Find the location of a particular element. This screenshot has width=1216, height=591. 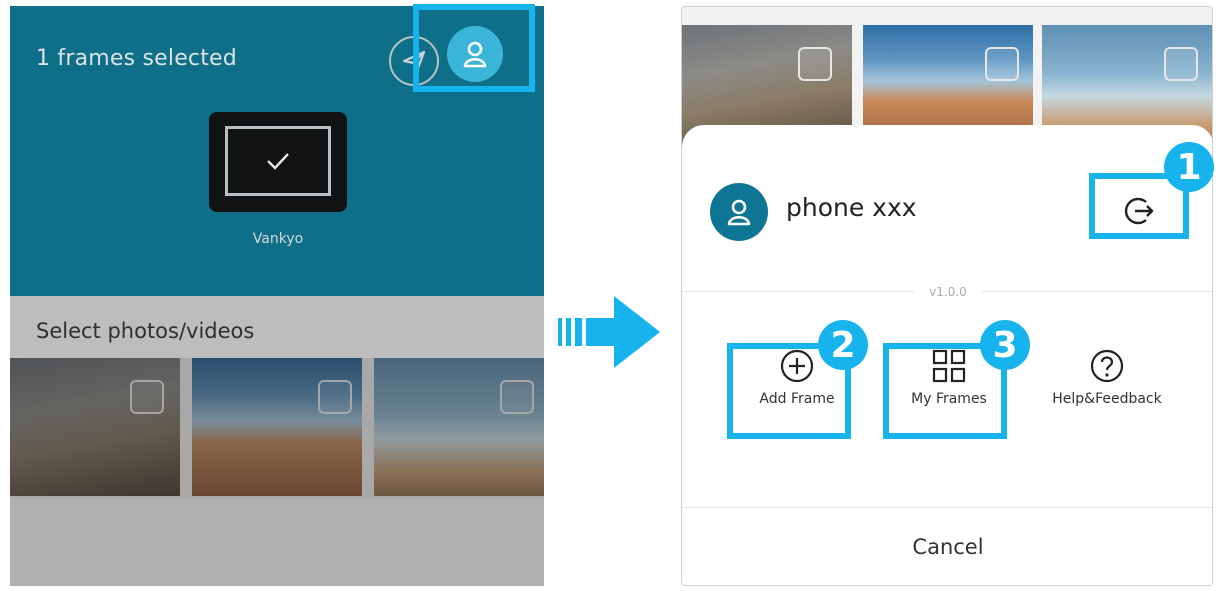

frame-preview is located at coordinates (278, 161).